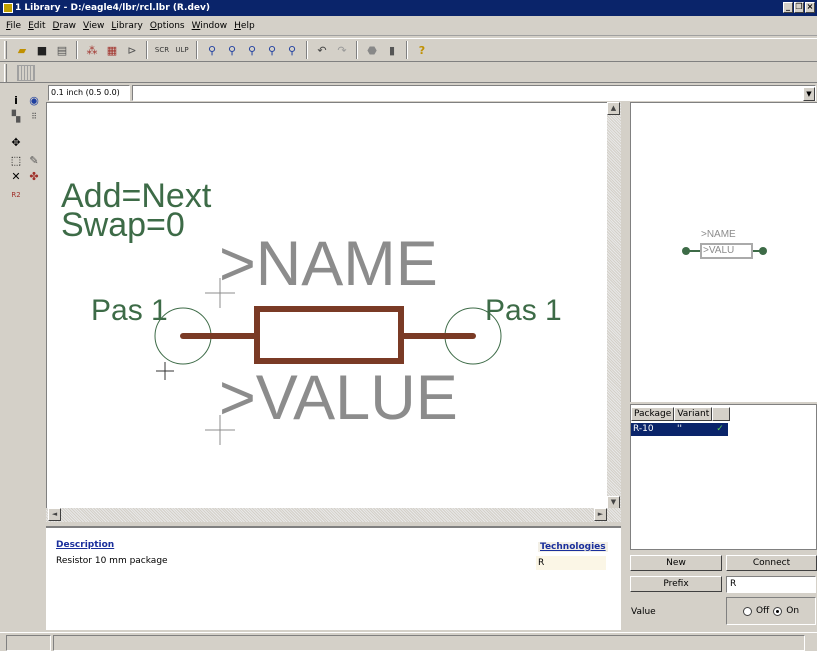 The width and height of the screenshot is (817, 651). What do you see at coordinates (210, 26) in the screenshot?
I see `menu-window: Window` at bounding box center [210, 26].